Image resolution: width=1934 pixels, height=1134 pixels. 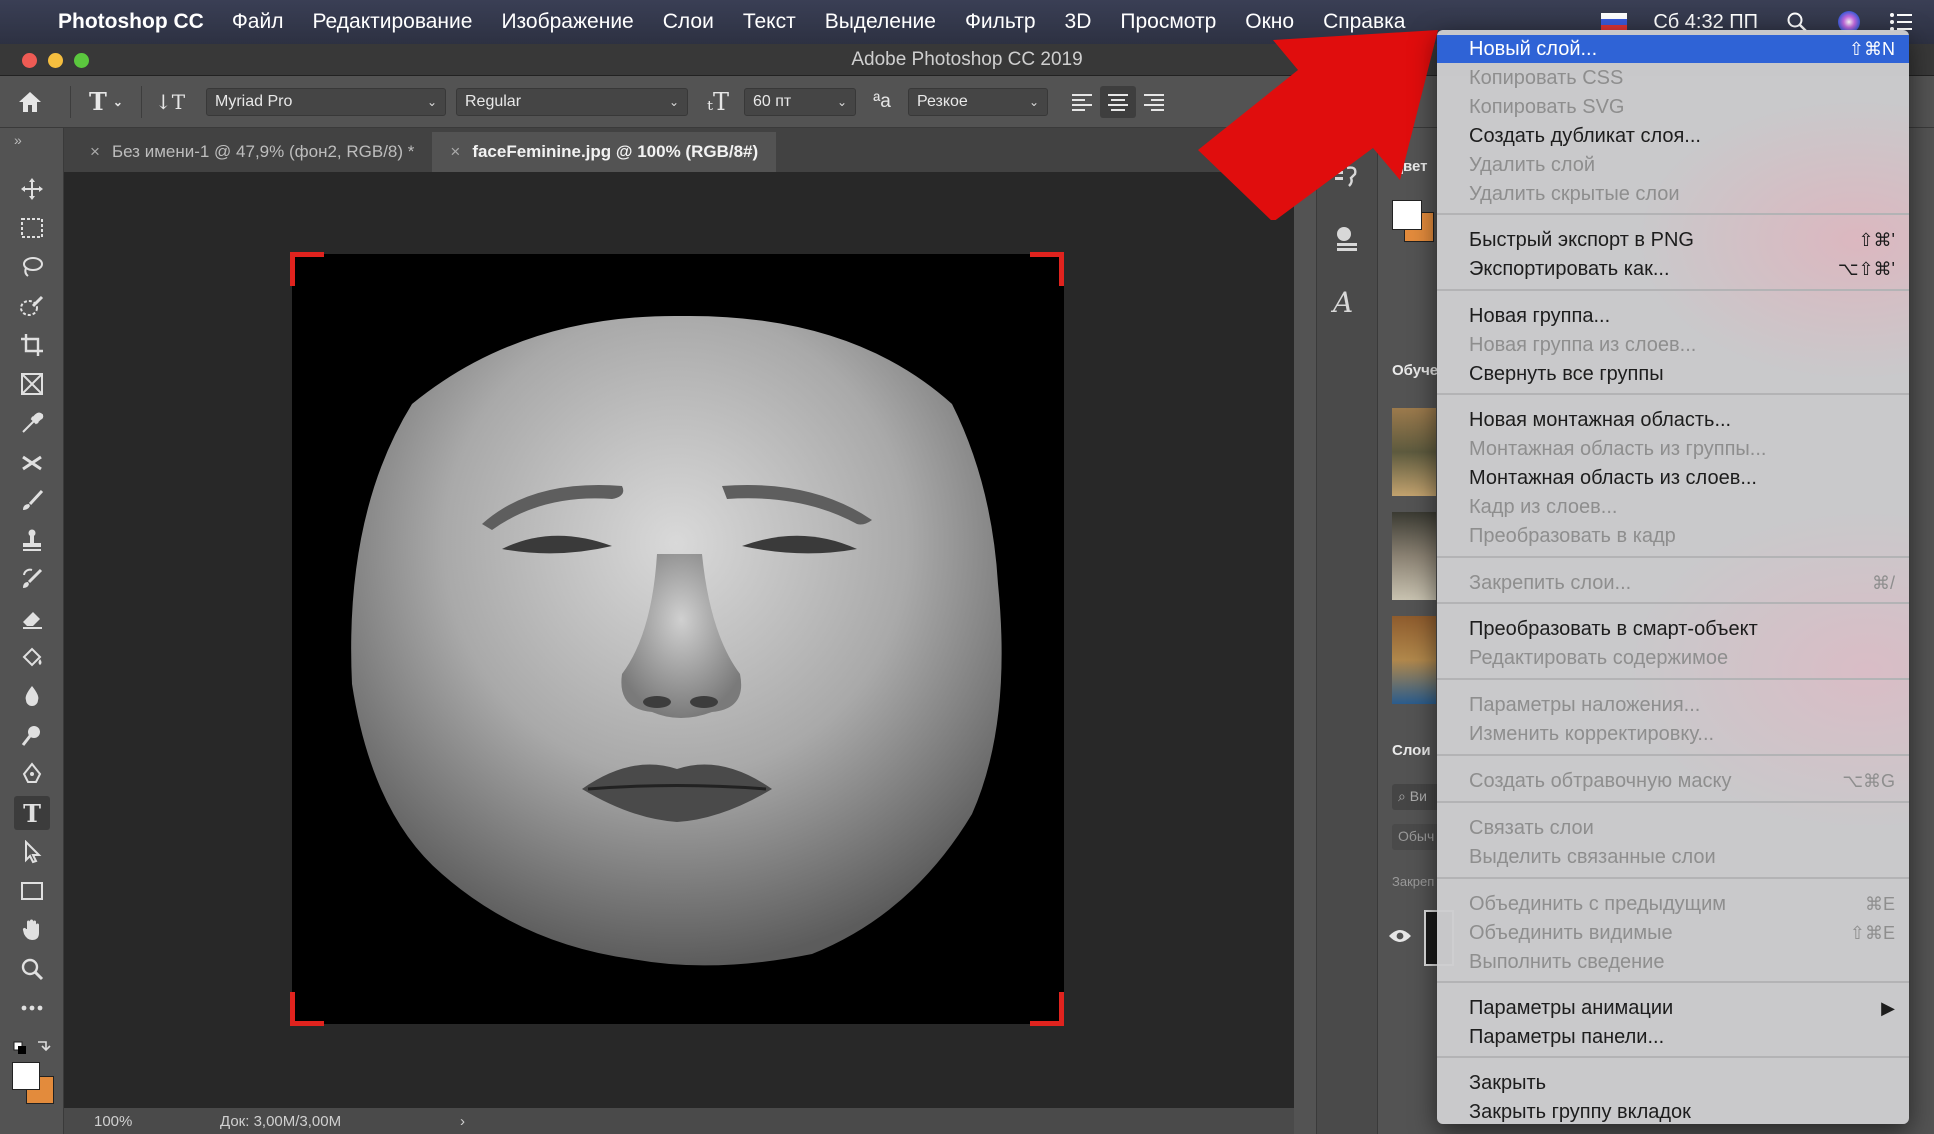 What do you see at coordinates (32, 423) in the screenshot?
I see `eyedropper-tool-icon` at bounding box center [32, 423].